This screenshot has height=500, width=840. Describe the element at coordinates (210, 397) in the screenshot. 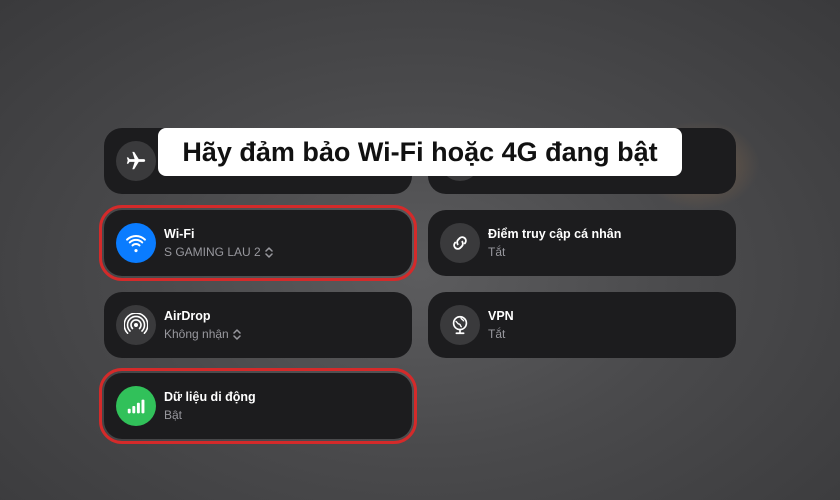

I see `cellular-title: Dữ liệu di động` at that location.